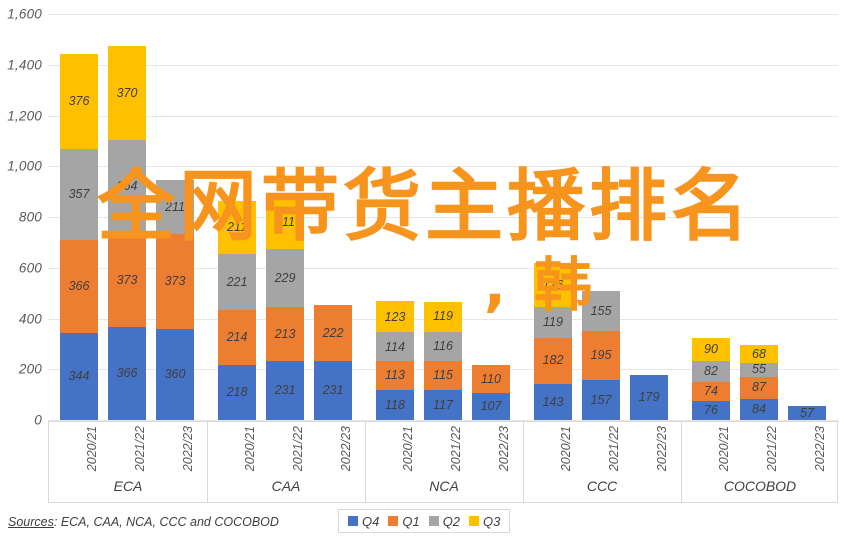 This screenshot has height=542, width=850. I want to click on stacked-bar: 68 55 87 84, so click(759, 382).